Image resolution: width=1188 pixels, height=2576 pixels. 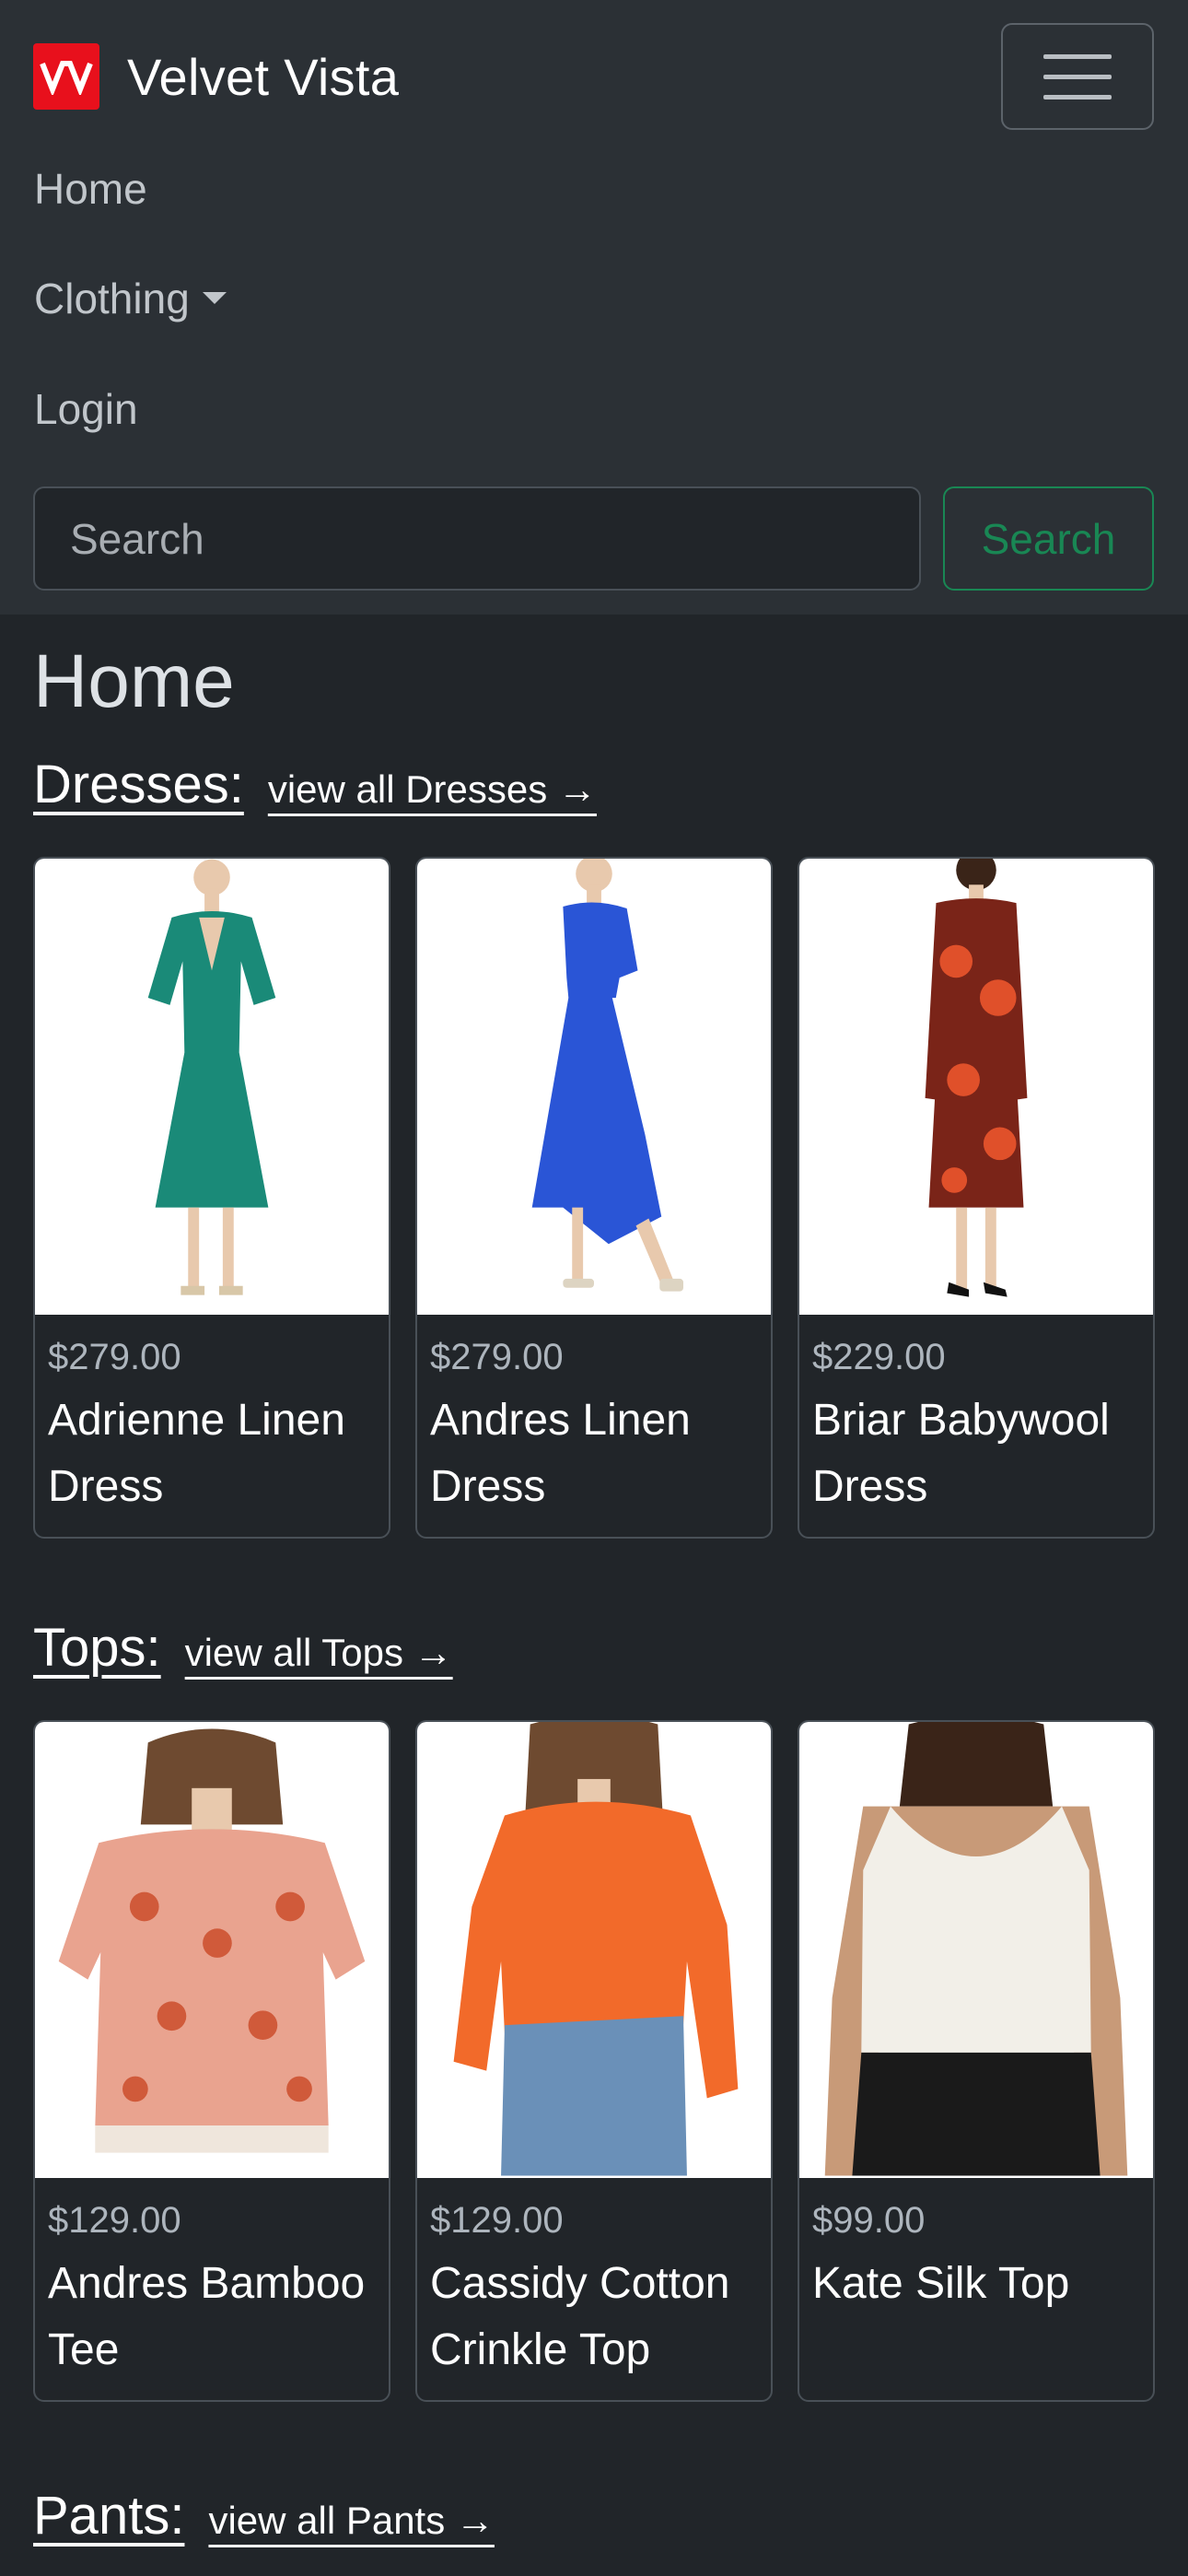 I want to click on product-image-silk-top, so click(x=976, y=1950).